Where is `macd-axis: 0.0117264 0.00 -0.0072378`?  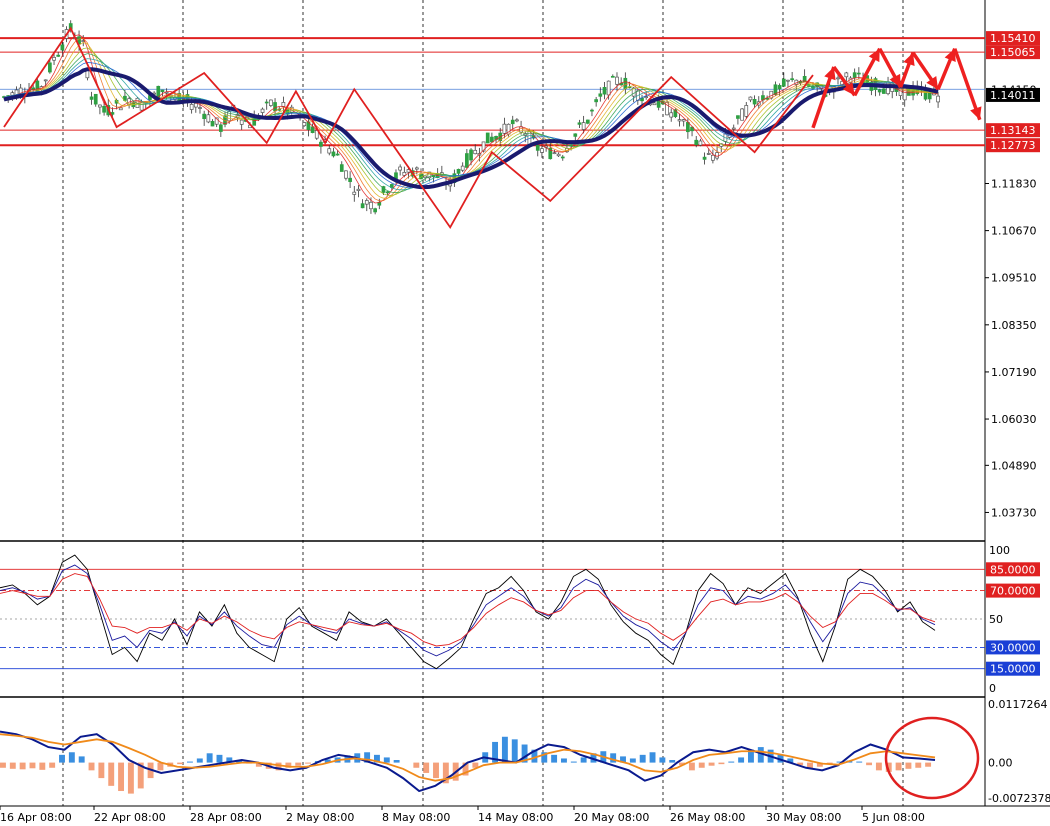 macd-axis: 0.0117264 0.00 -0.0072378 is located at coordinates (1019, 751).